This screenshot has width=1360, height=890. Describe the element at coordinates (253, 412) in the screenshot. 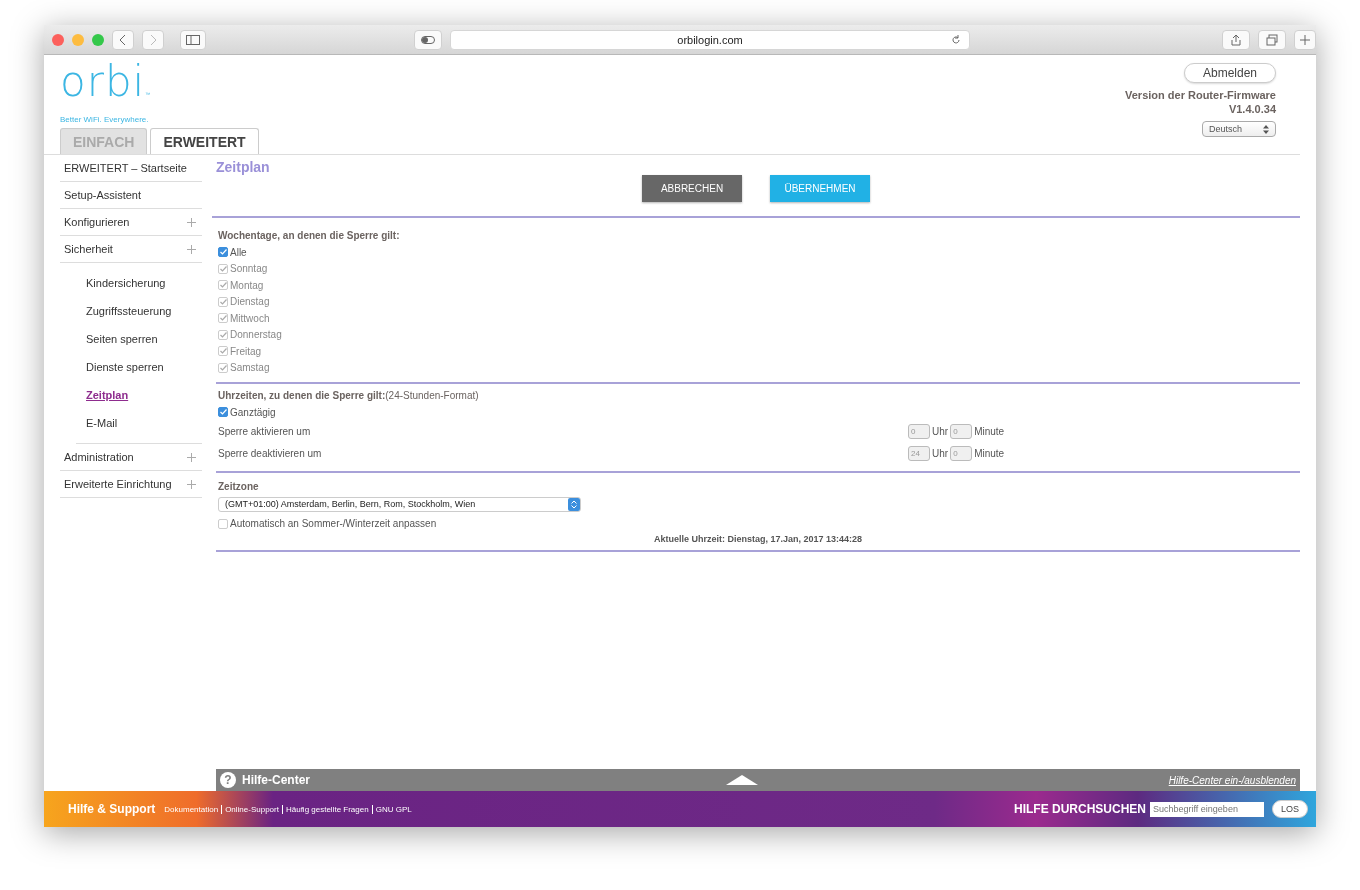

I see `checkbox-label: Ganztägig` at that location.